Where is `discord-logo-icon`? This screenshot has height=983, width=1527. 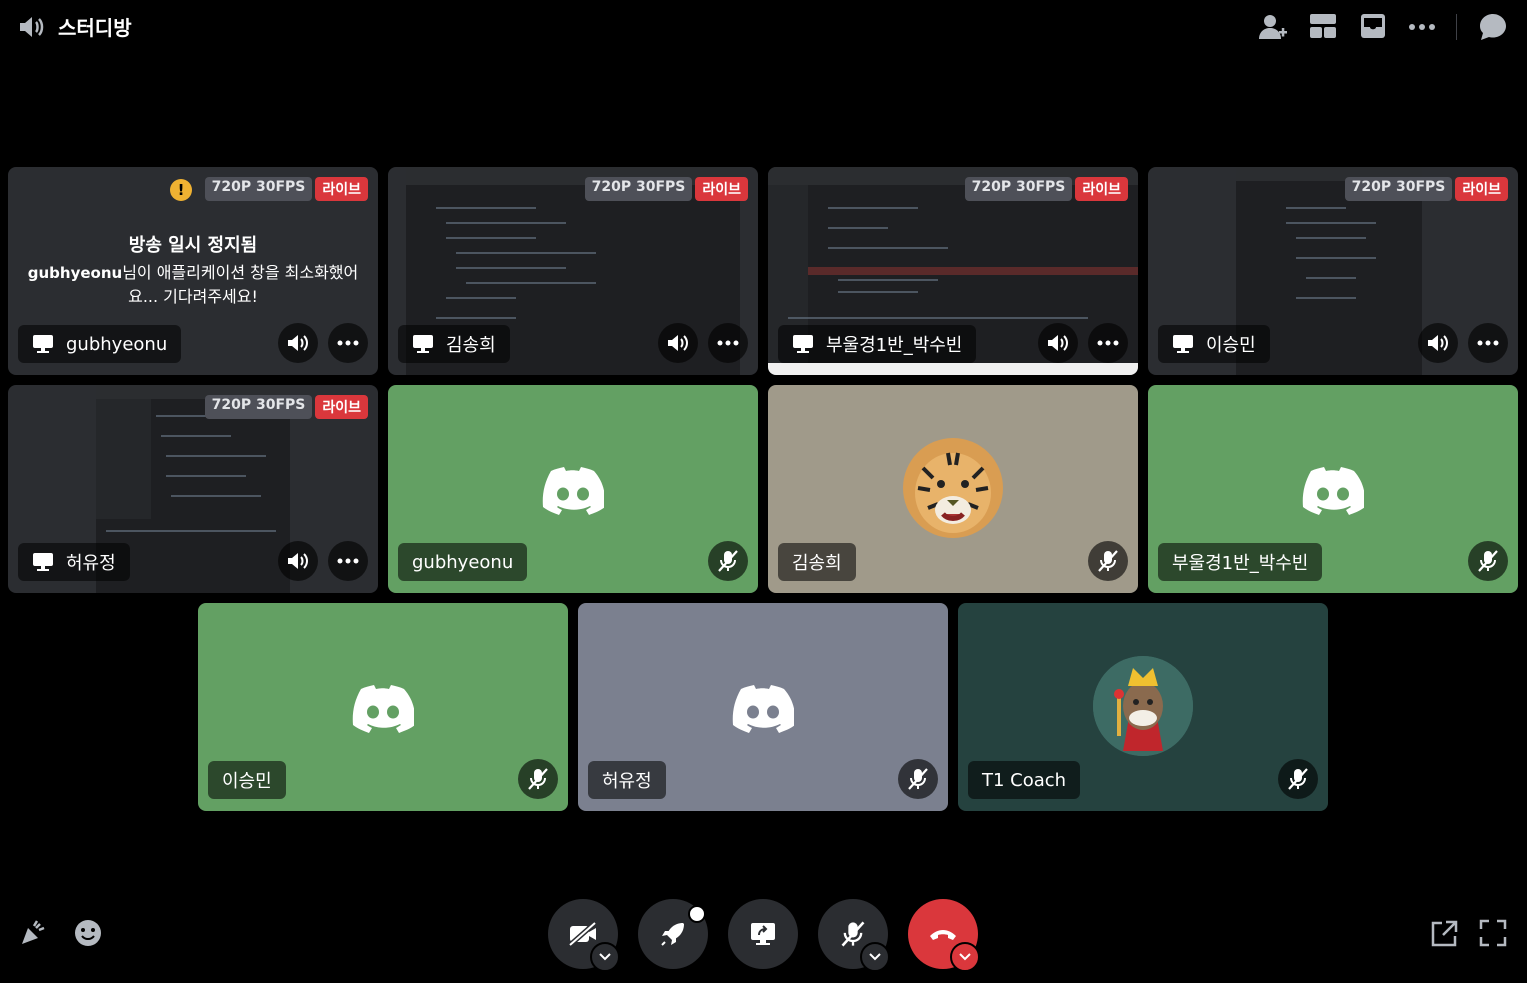
discord-logo-icon is located at coordinates (1333, 491).